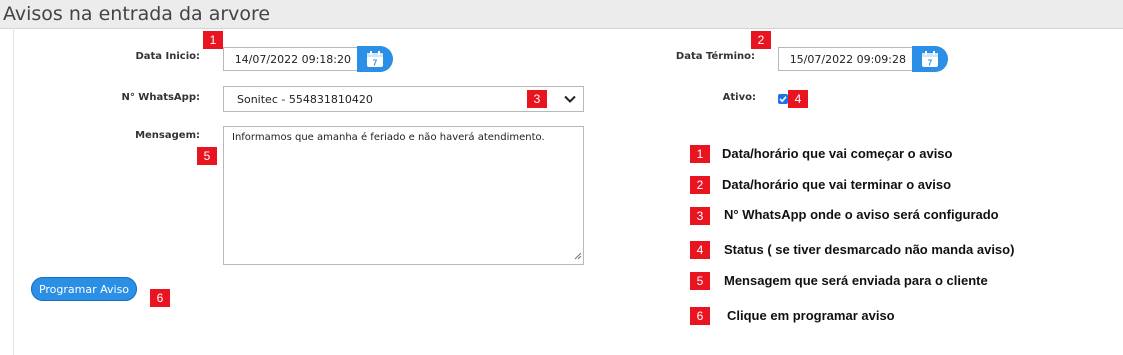  What do you see at coordinates (856, 280) in the screenshot?
I see `legend-text-5: Mensagem que será enviada para o cliente` at bounding box center [856, 280].